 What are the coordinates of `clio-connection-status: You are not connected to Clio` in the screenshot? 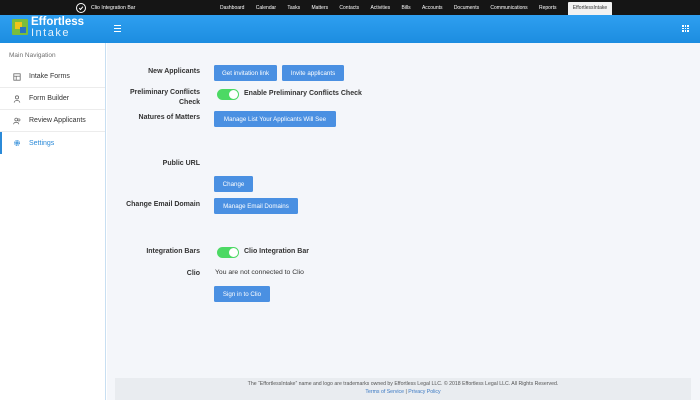 It's located at (259, 272).